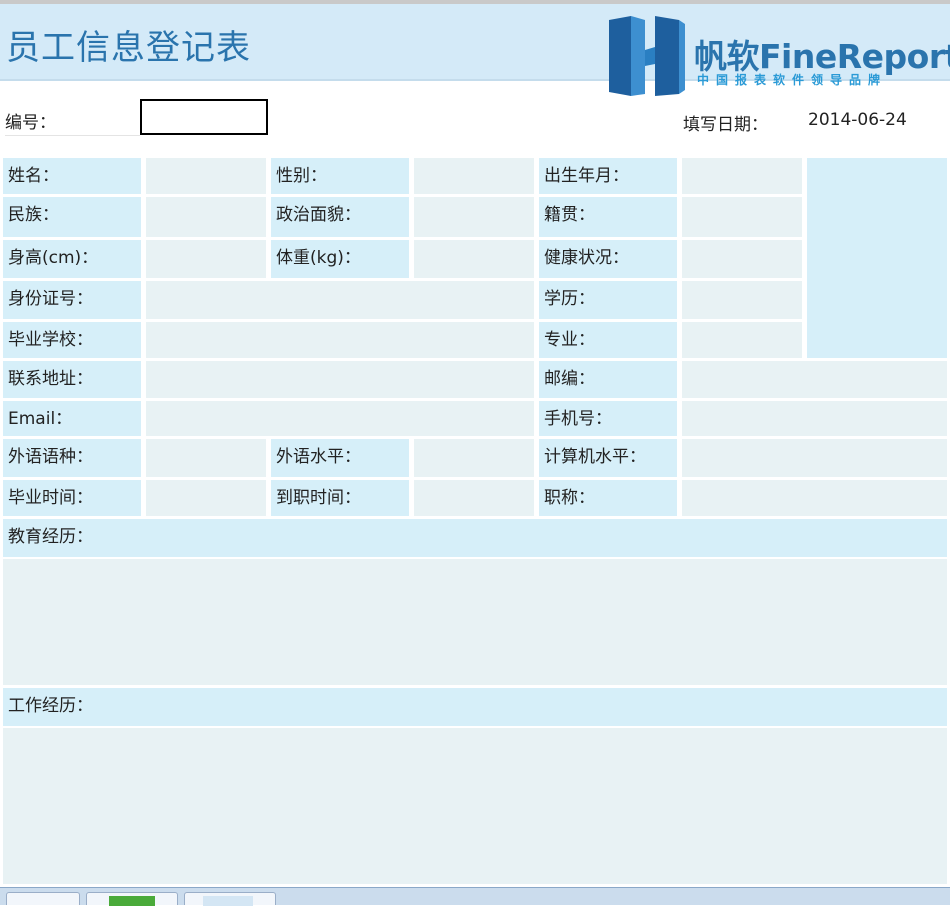  Describe the element at coordinates (206, 498) in the screenshot. I see `grad-time-input` at that location.